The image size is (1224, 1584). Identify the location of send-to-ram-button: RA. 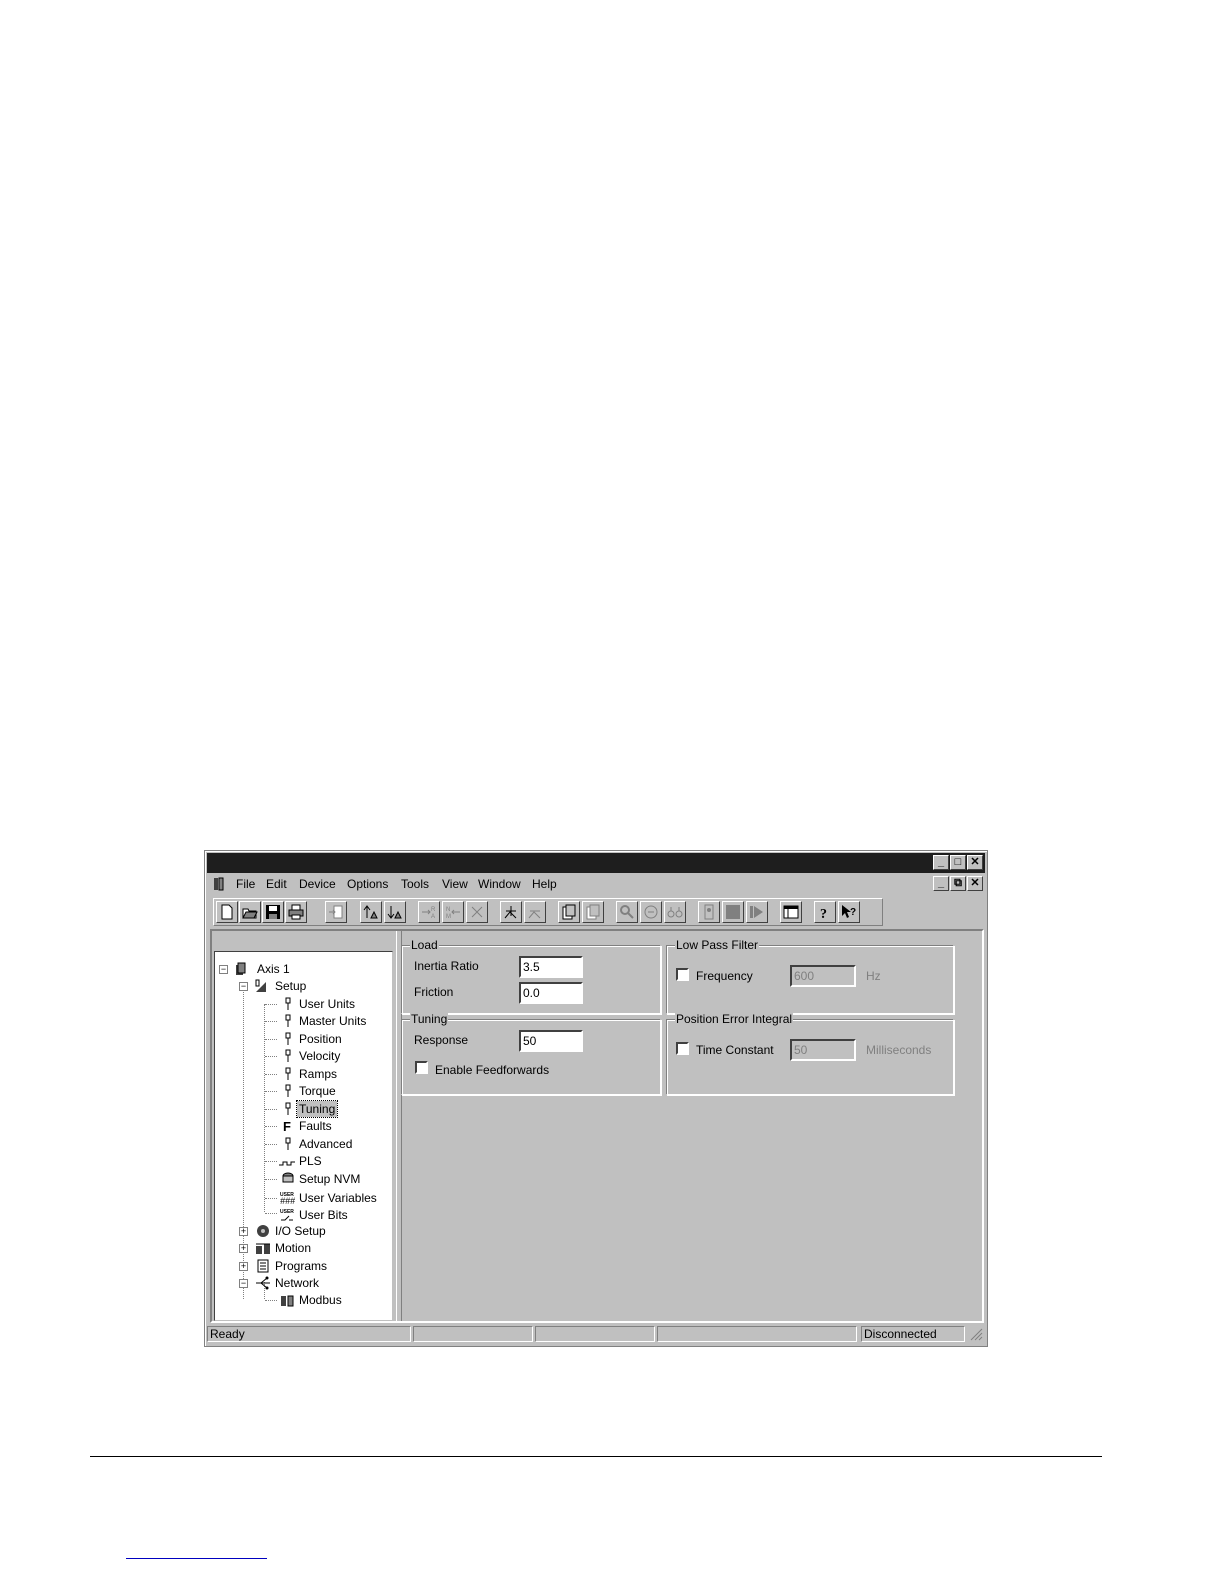
(429, 912).